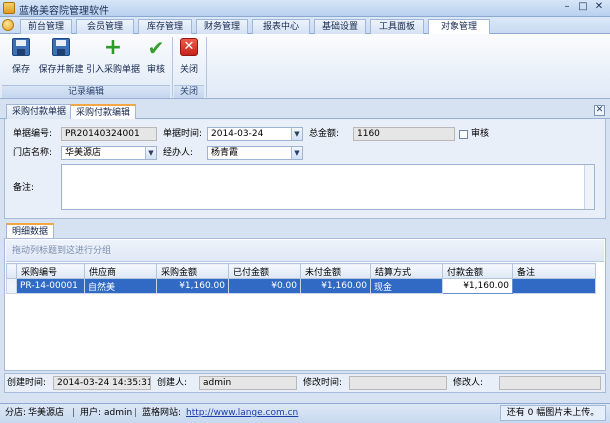 The width and height of the screenshot is (610, 423). I want to click on cell-settlement: 现金, so click(406, 286).